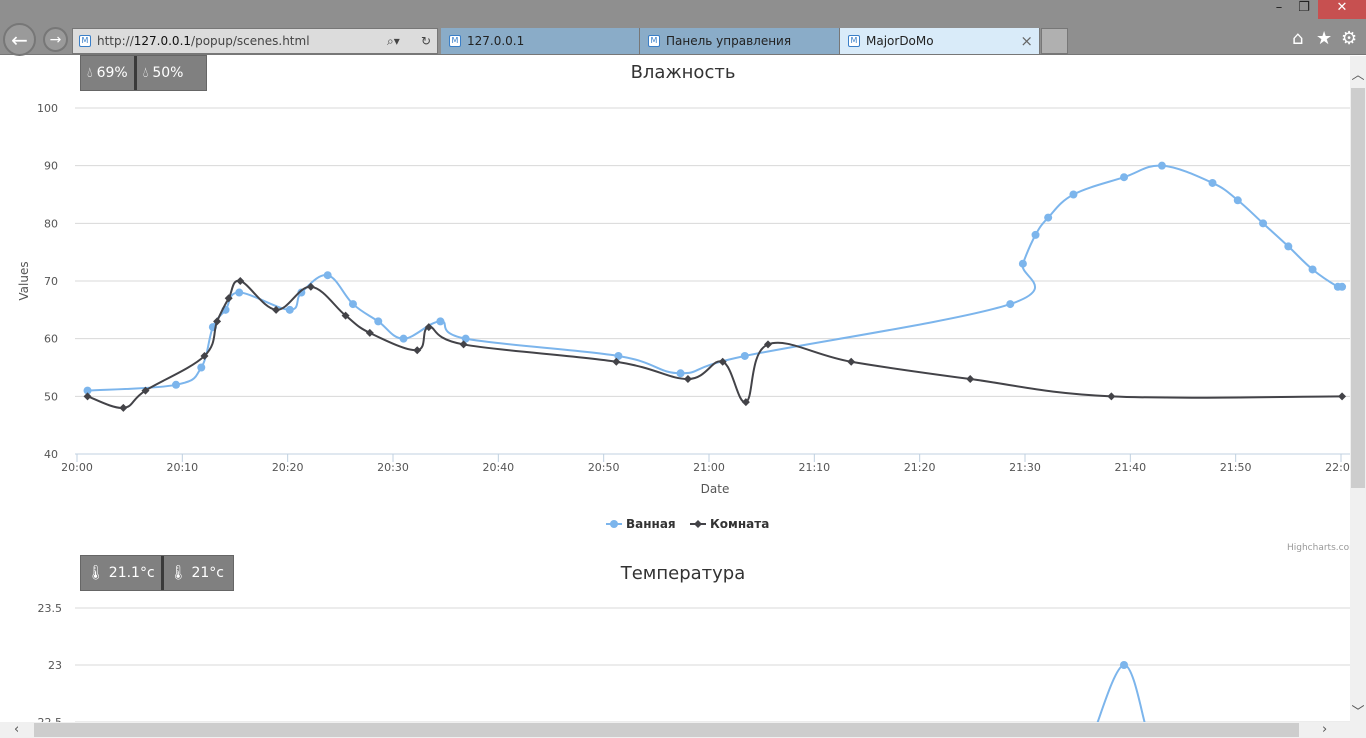  I want to click on highcharts-credits: Highcharts.com, so click(1318, 548).